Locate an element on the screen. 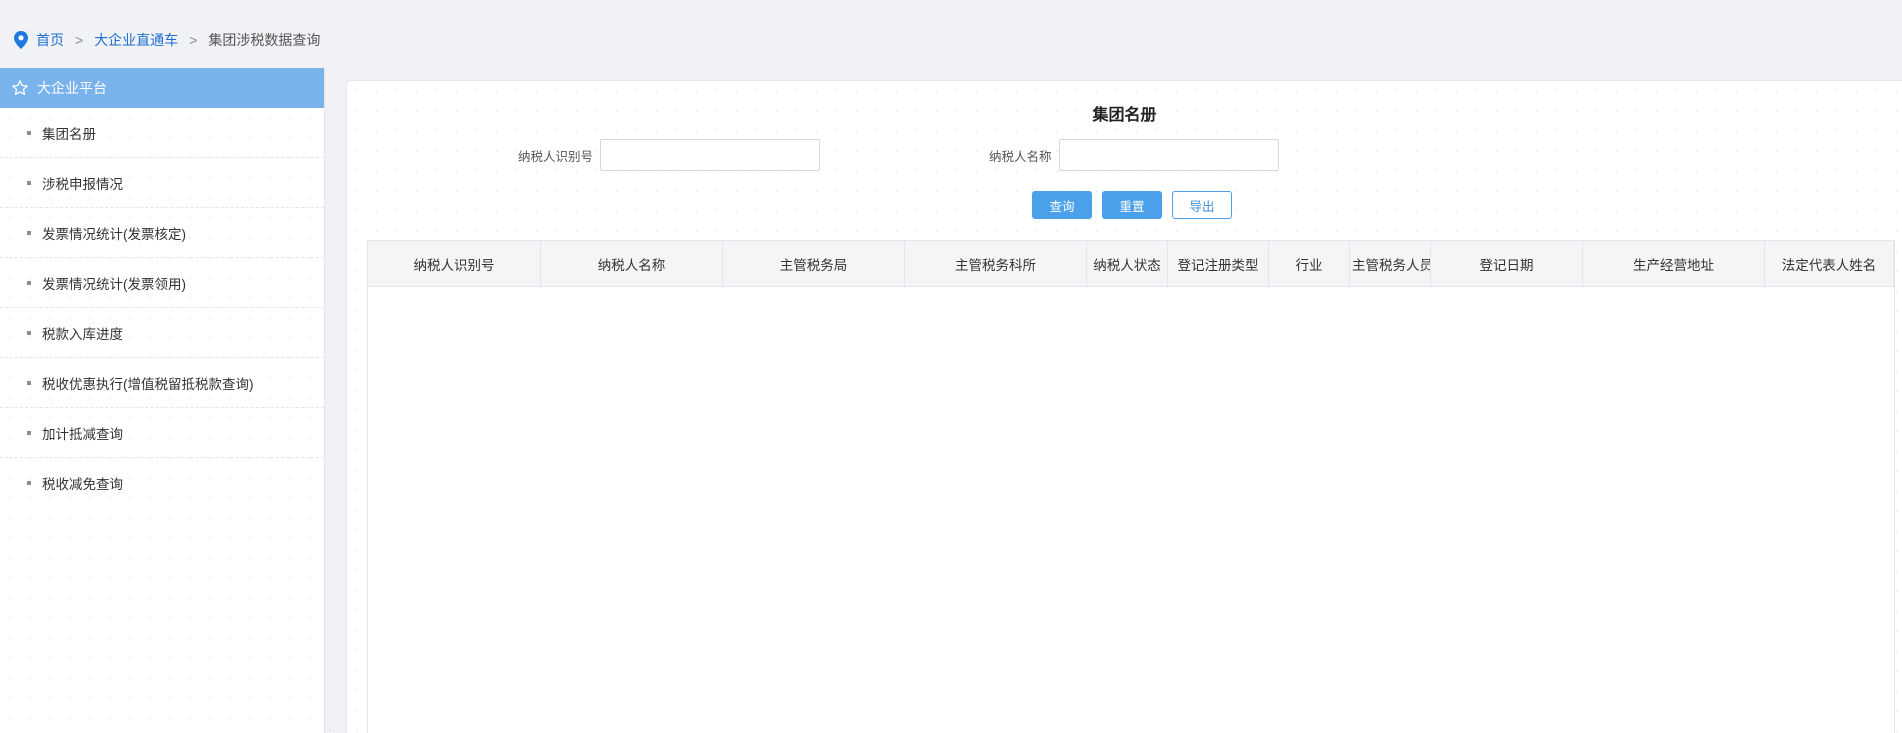 This screenshot has height=733, width=1902. column-header-registration-type: 登记注册类型 is located at coordinates (1218, 263).